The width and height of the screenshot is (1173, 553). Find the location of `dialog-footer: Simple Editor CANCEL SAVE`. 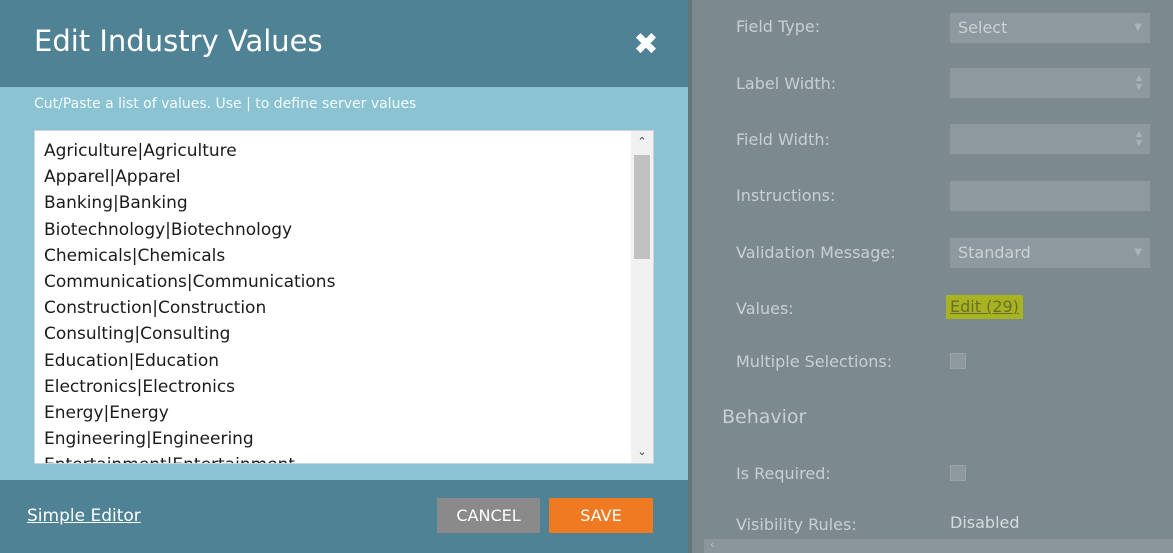

dialog-footer: Simple Editor CANCEL SAVE is located at coordinates (344, 516).